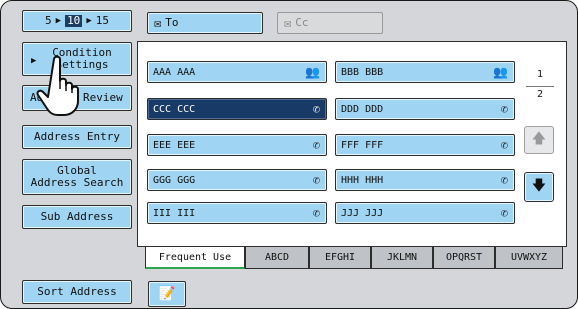  What do you see at coordinates (174, 72) in the screenshot?
I see `entry-name: AAA AAA` at bounding box center [174, 72].